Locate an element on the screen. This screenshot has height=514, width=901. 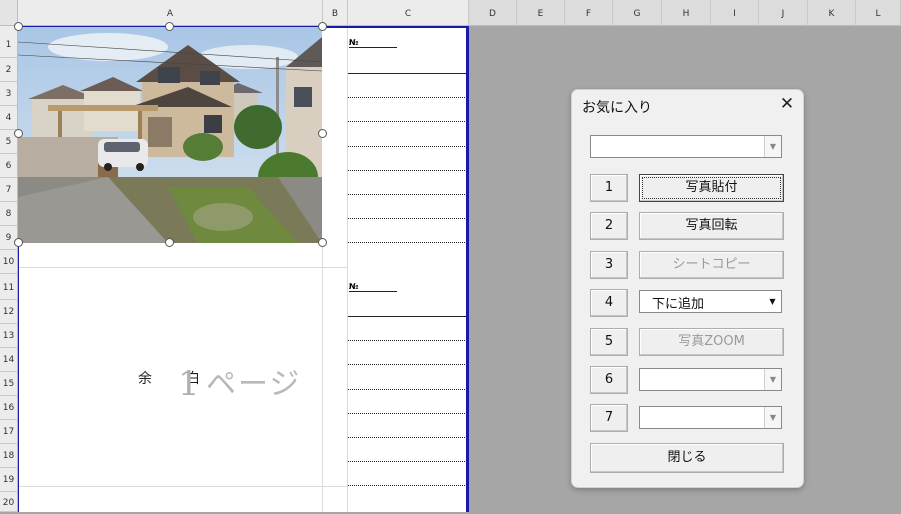
column-header-j: J is located at coordinates (783, 13).